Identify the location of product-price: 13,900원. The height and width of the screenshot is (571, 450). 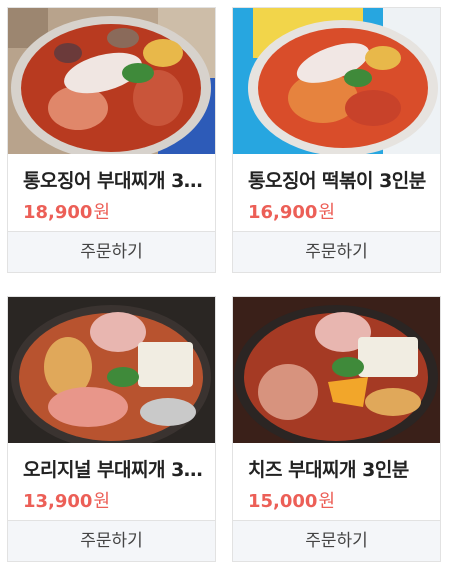
(66, 500).